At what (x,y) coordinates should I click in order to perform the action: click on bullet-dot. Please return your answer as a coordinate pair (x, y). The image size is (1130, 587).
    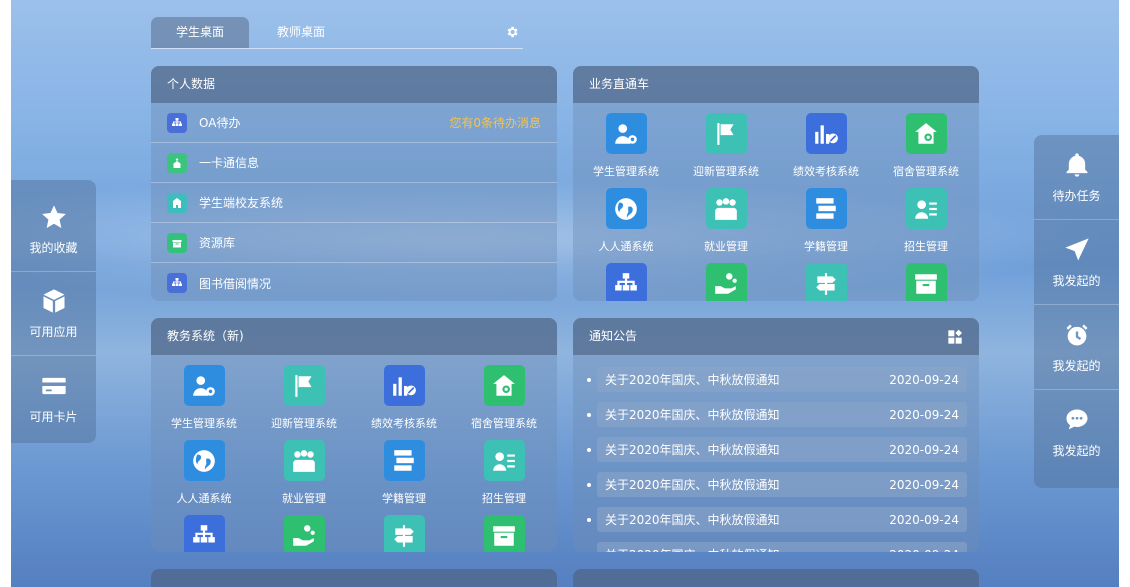
    Looking at the image, I should click on (589, 379).